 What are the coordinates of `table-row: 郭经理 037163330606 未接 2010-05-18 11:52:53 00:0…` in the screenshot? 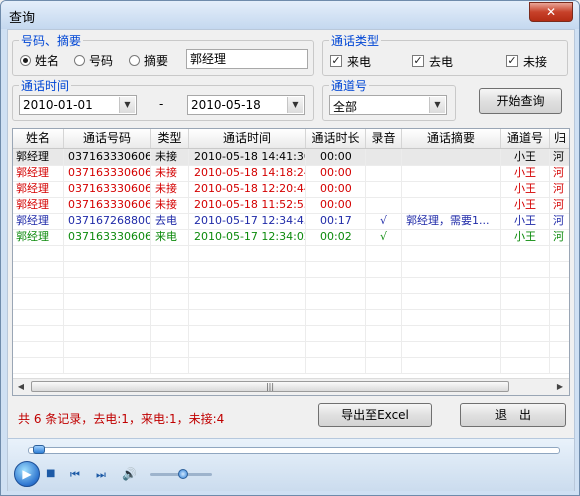 It's located at (291, 205).